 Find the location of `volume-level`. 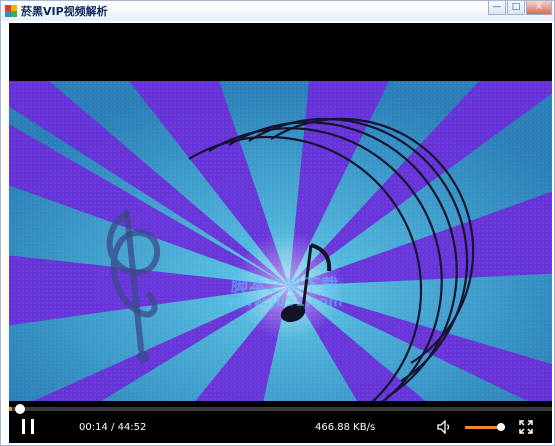

volume-level is located at coordinates (483, 427).